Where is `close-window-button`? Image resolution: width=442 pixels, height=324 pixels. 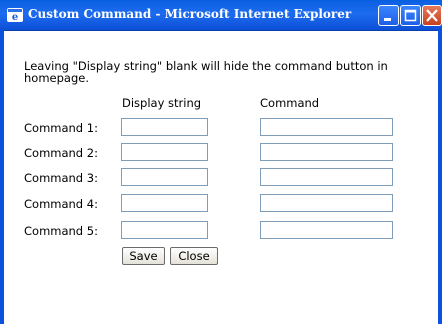
close-window-button is located at coordinates (432, 15).